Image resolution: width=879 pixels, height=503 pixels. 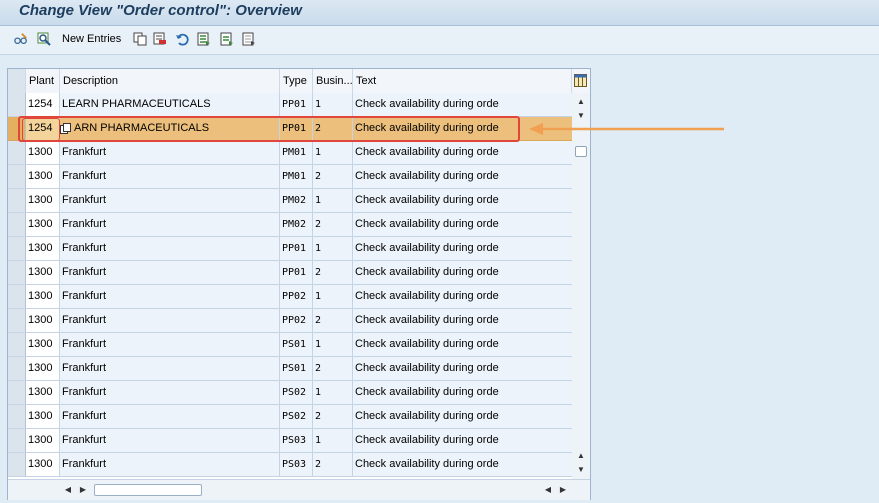 I want to click on new-entries-button: New Entries, so click(x=91, y=39).